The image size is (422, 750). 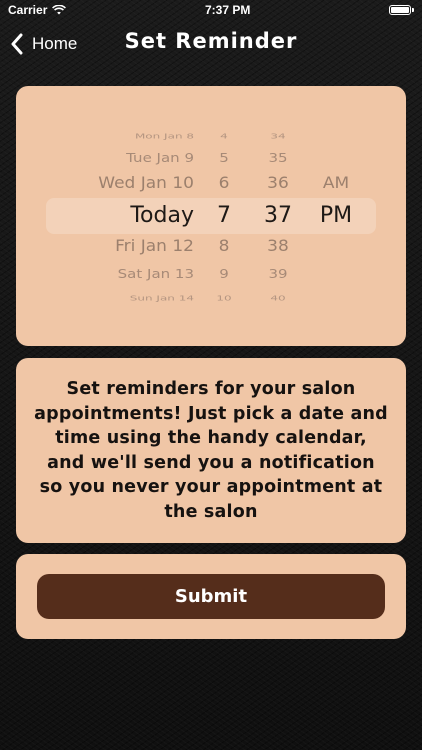 I want to click on navigation-bar: Home Set Reminder, so click(x=211, y=44).